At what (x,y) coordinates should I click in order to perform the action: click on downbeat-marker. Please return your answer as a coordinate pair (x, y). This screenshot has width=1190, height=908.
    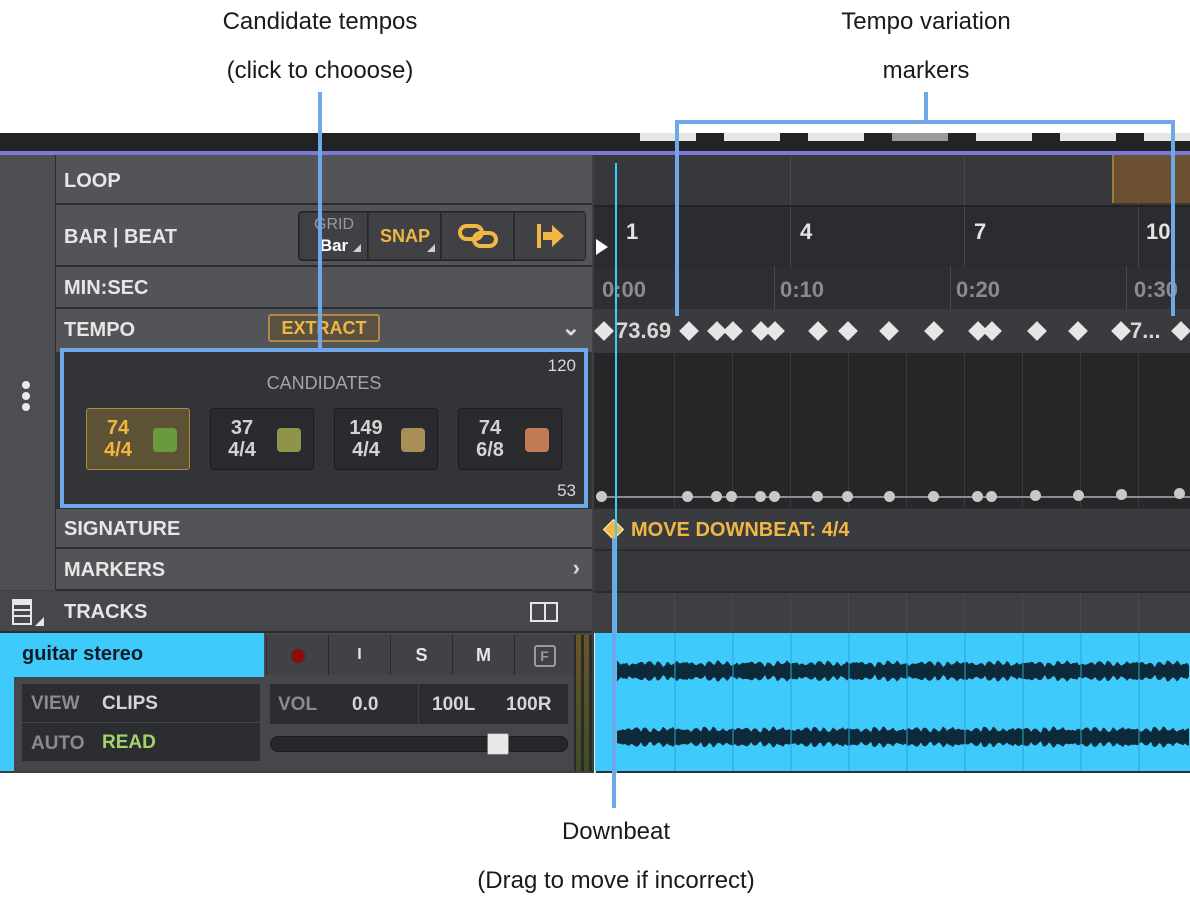
    Looking at the image, I should click on (613, 529).